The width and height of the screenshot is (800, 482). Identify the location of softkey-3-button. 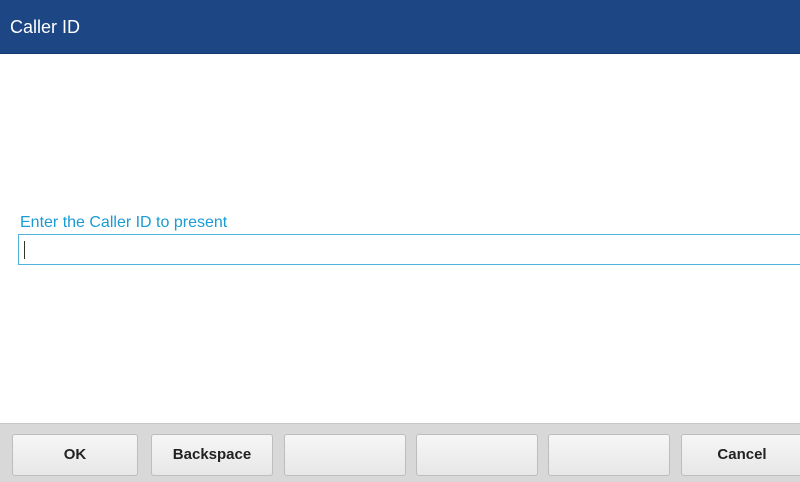
(345, 455).